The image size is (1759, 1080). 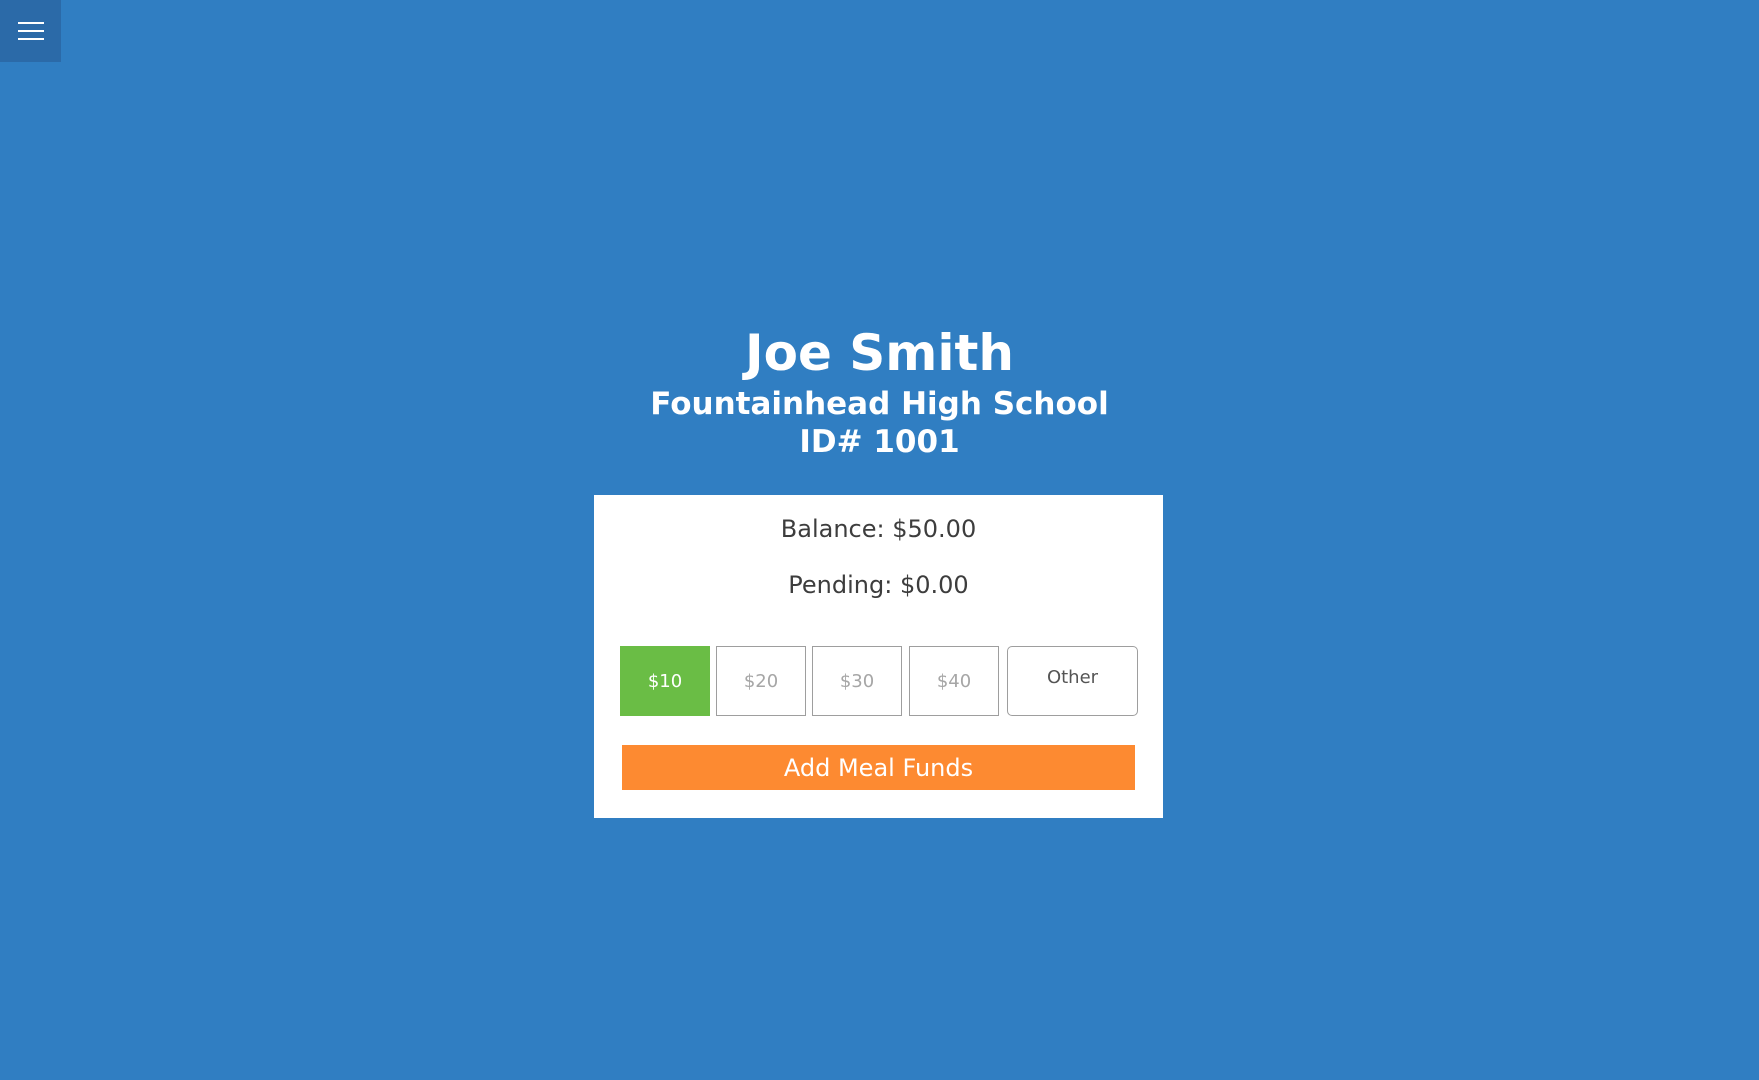 What do you see at coordinates (934, 529) in the screenshot?
I see `balance-value: $50.00` at bounding box center [934, 529].